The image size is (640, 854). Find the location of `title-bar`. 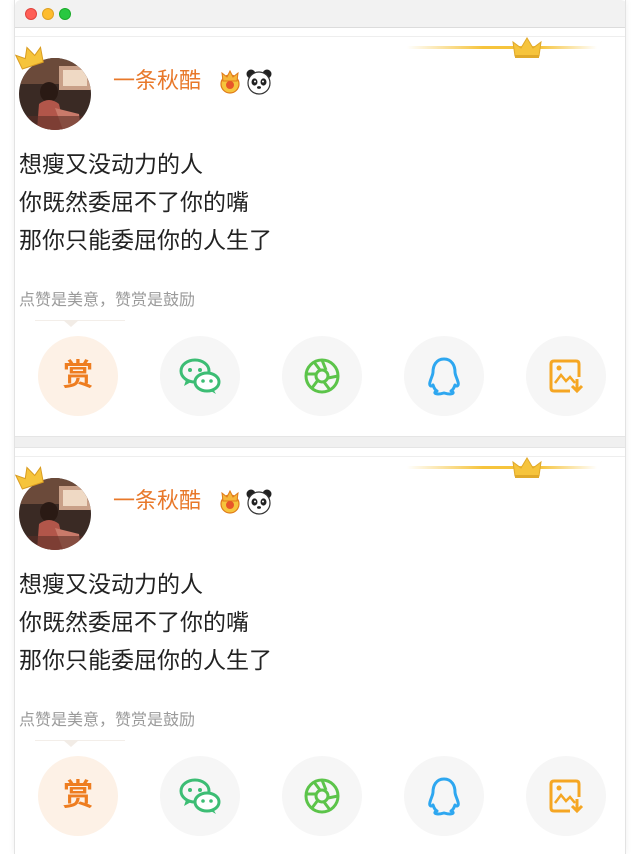

title-bar is located at coordinates (320, 14).